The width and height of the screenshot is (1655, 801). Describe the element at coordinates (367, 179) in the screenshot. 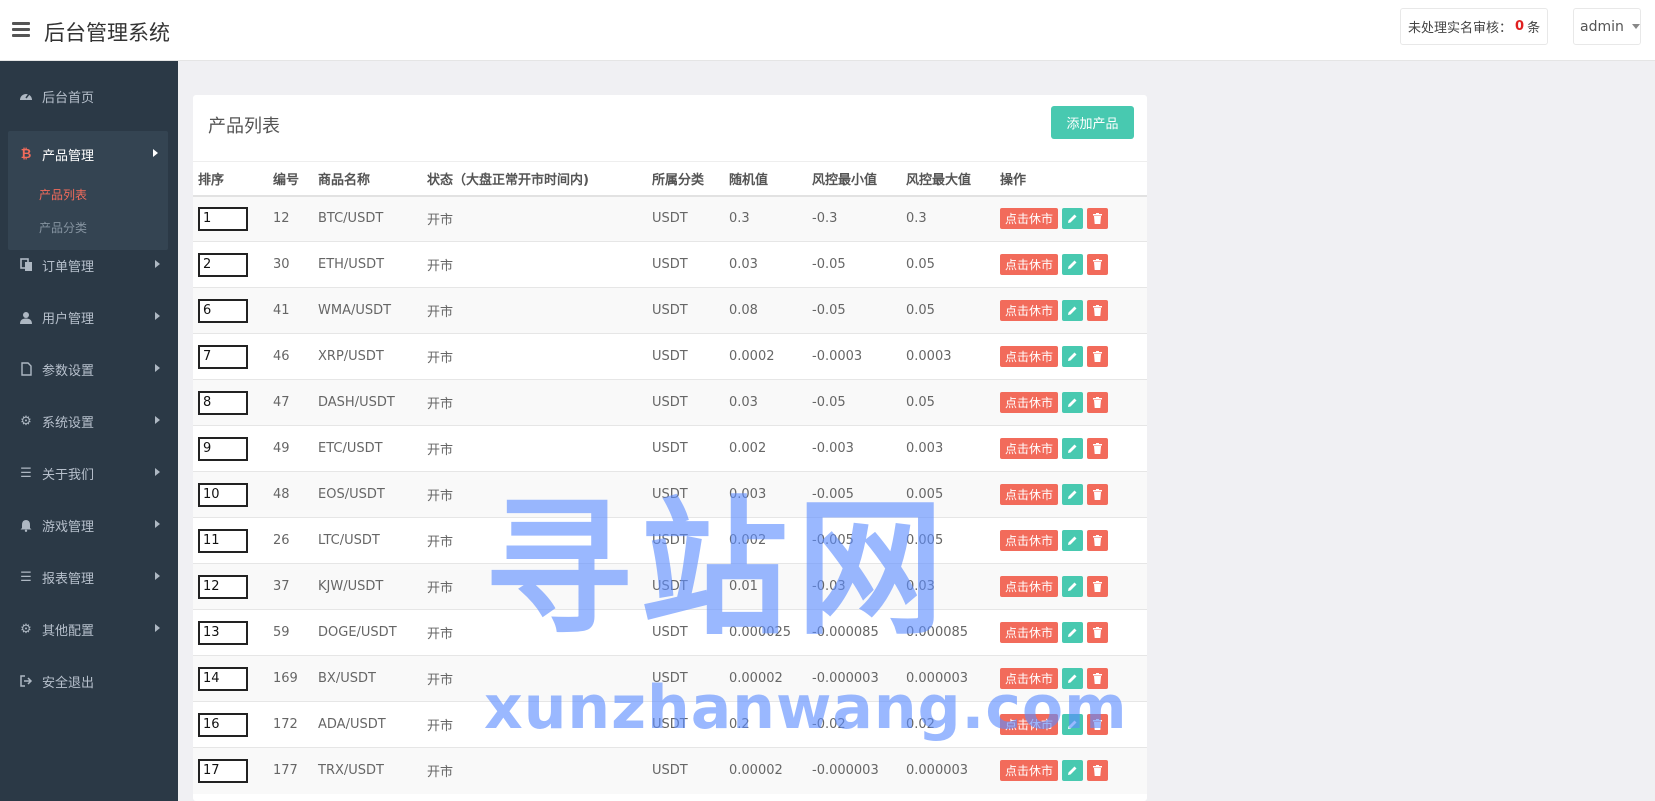

I see `column-header-name: 商品名称` at that location.